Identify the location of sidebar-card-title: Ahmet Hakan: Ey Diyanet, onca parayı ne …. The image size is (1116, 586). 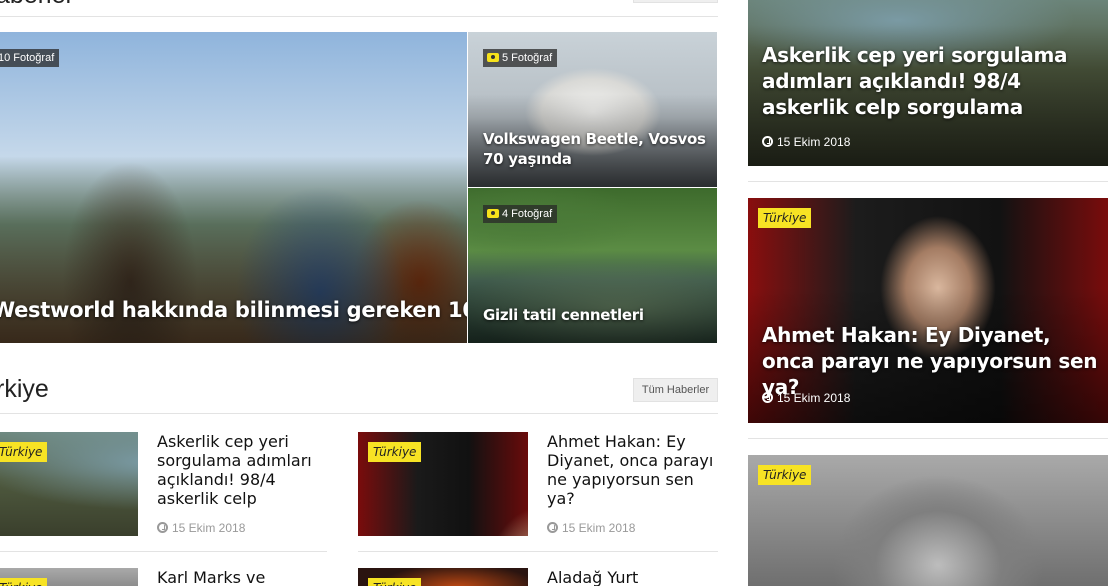
(932, 361).